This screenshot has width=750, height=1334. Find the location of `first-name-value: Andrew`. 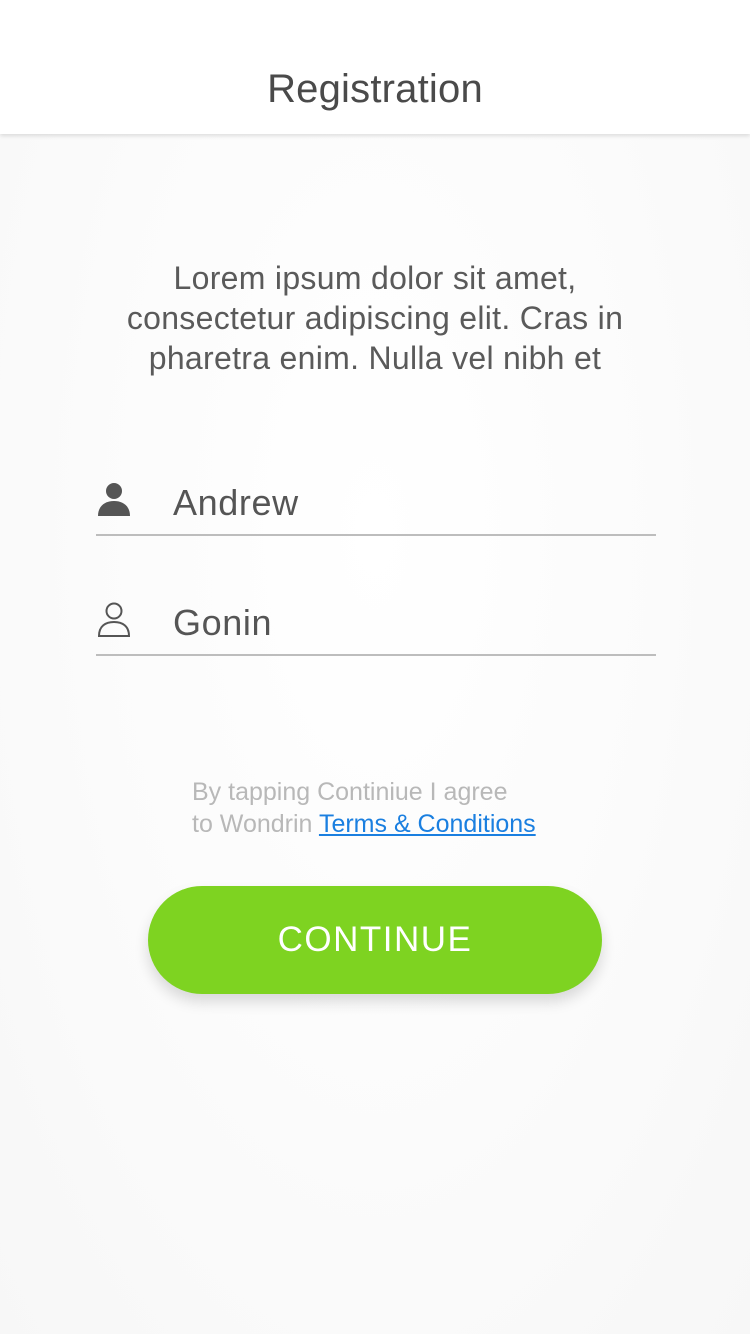

first-name-value: Andrew is located at coordinates (236, 503).